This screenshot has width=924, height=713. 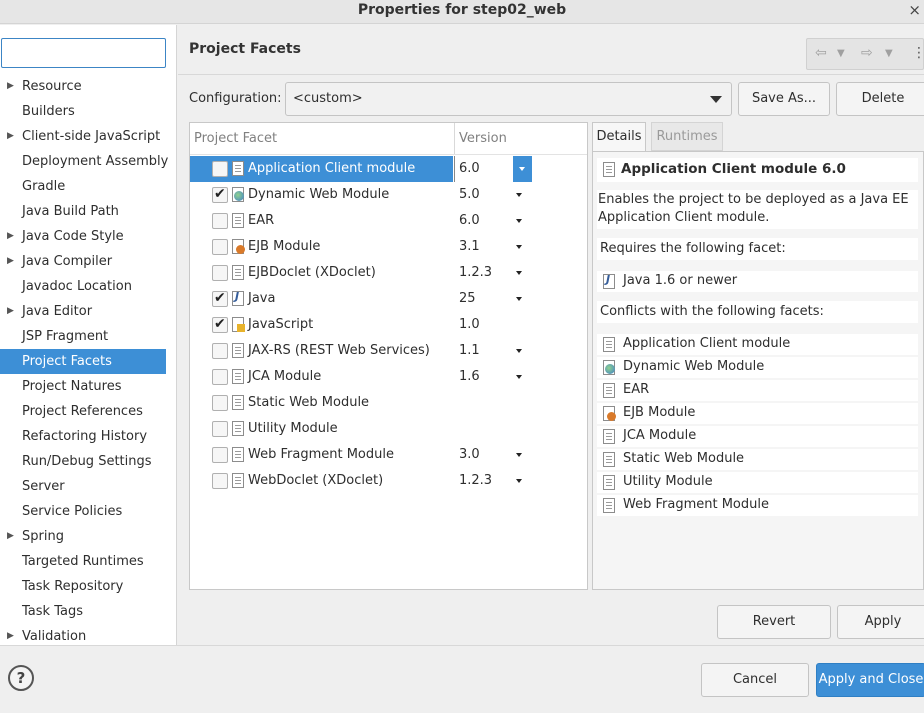 What do you see at coordinates (21, 678) in the screenshot?
I see `help-icon: ?` at bounding box center [21, 678].